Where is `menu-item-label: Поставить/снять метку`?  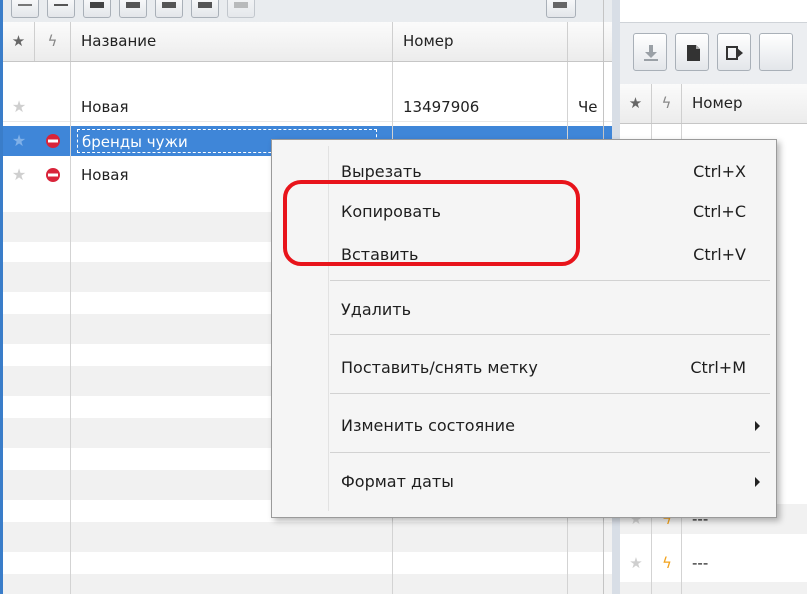 menu-item-label: Поставить/снять метку is located at coordinates (439, 367).